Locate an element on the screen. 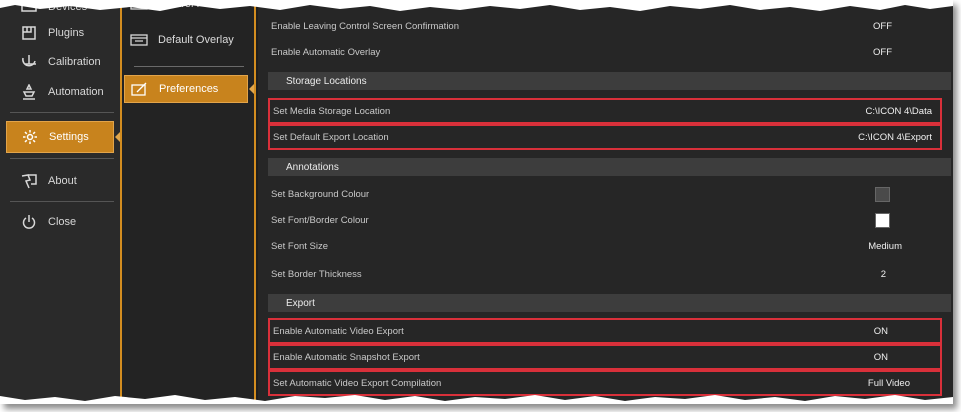  section-header-annotations: Annotations is located at coordinates (609, 167).